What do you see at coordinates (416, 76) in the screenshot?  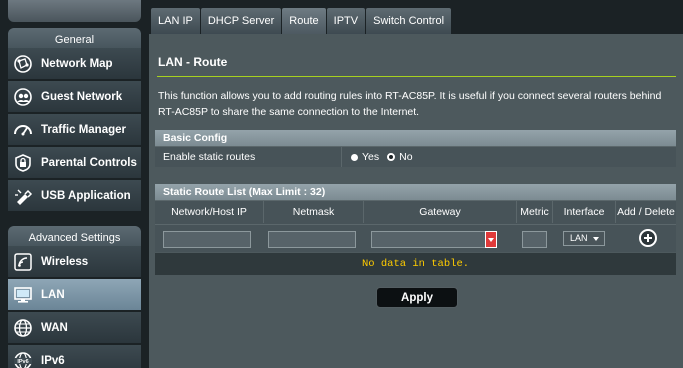 I see `title-divider` at bounding box center [416, 76].